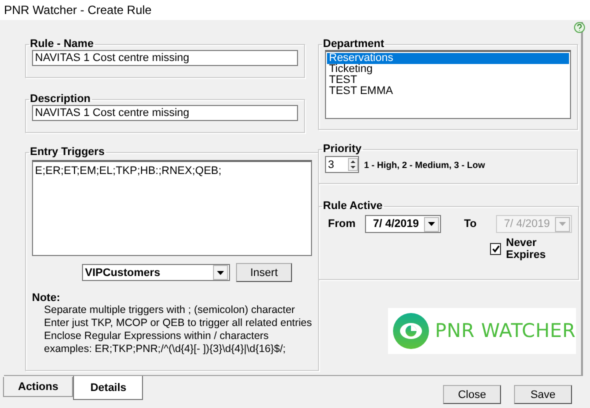 The width and height of the screenshot is (590, 408). I want to click on tab: Actions, so click(38, 387).